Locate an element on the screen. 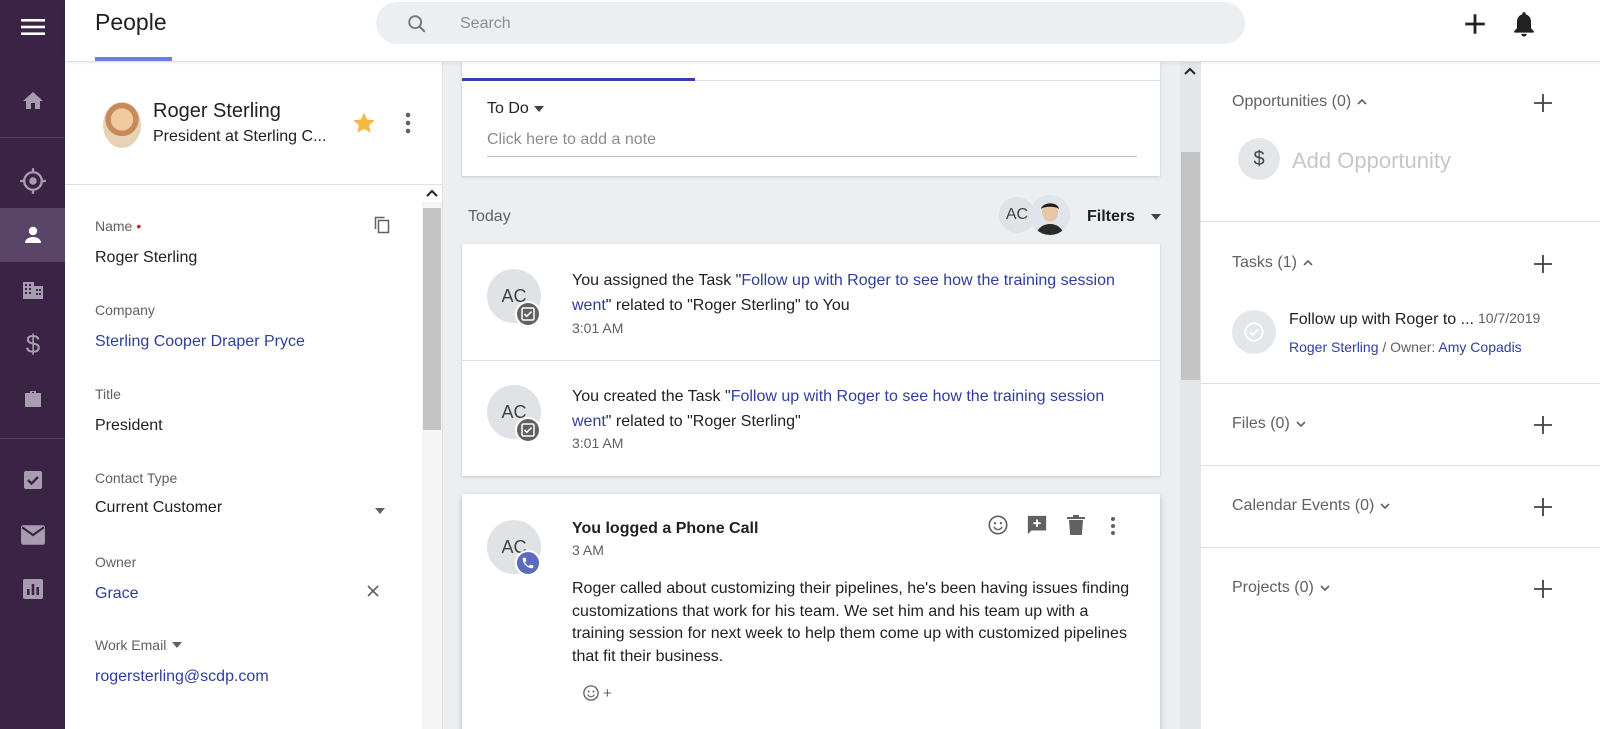  projects-section: Projects (0) is located at coordinates (1400, 589).